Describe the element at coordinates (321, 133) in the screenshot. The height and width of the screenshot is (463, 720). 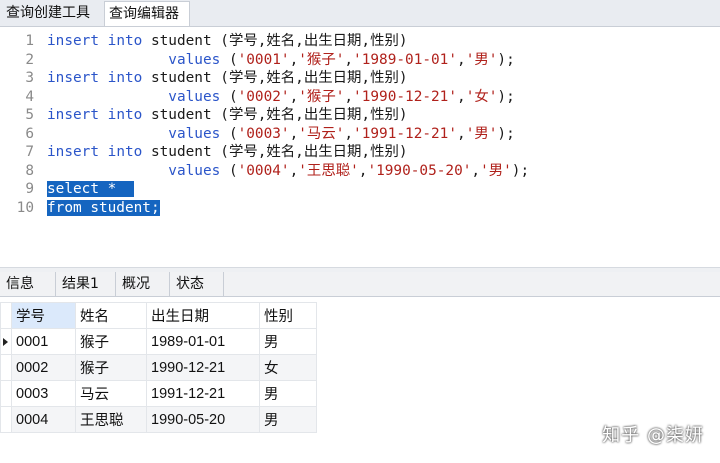
I see `sql-string: '马云'` at that location.